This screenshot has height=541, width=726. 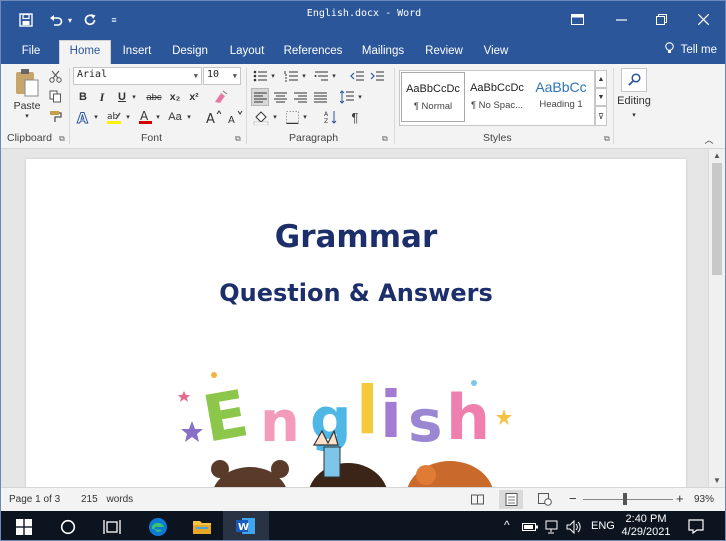 I want to click on clock: 2:40 PM 4/29/2021, so click(x=646, y=526).